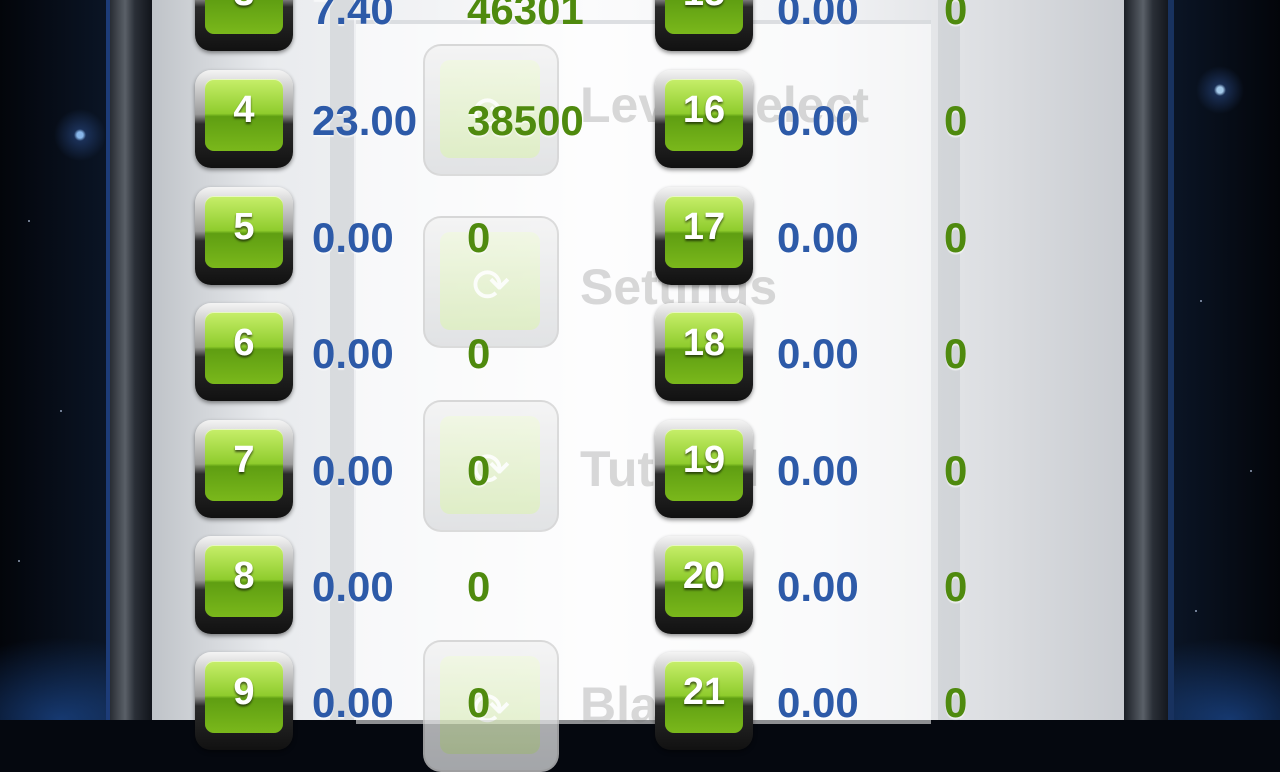 Image resolution: width=1280 pixels, height=772 pixels. What do you see at coordinates (1171, 360) in the screenshot?
I see `frame-edge-right` at bounding box center [1171, 360].